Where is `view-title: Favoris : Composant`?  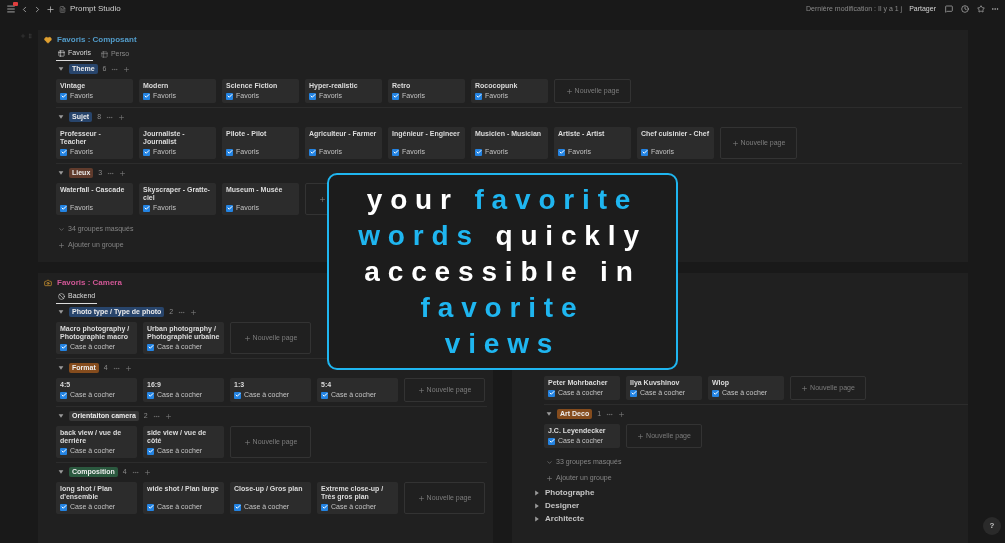 view-title: Favoris : Composant is located at coordinates (97, 40).